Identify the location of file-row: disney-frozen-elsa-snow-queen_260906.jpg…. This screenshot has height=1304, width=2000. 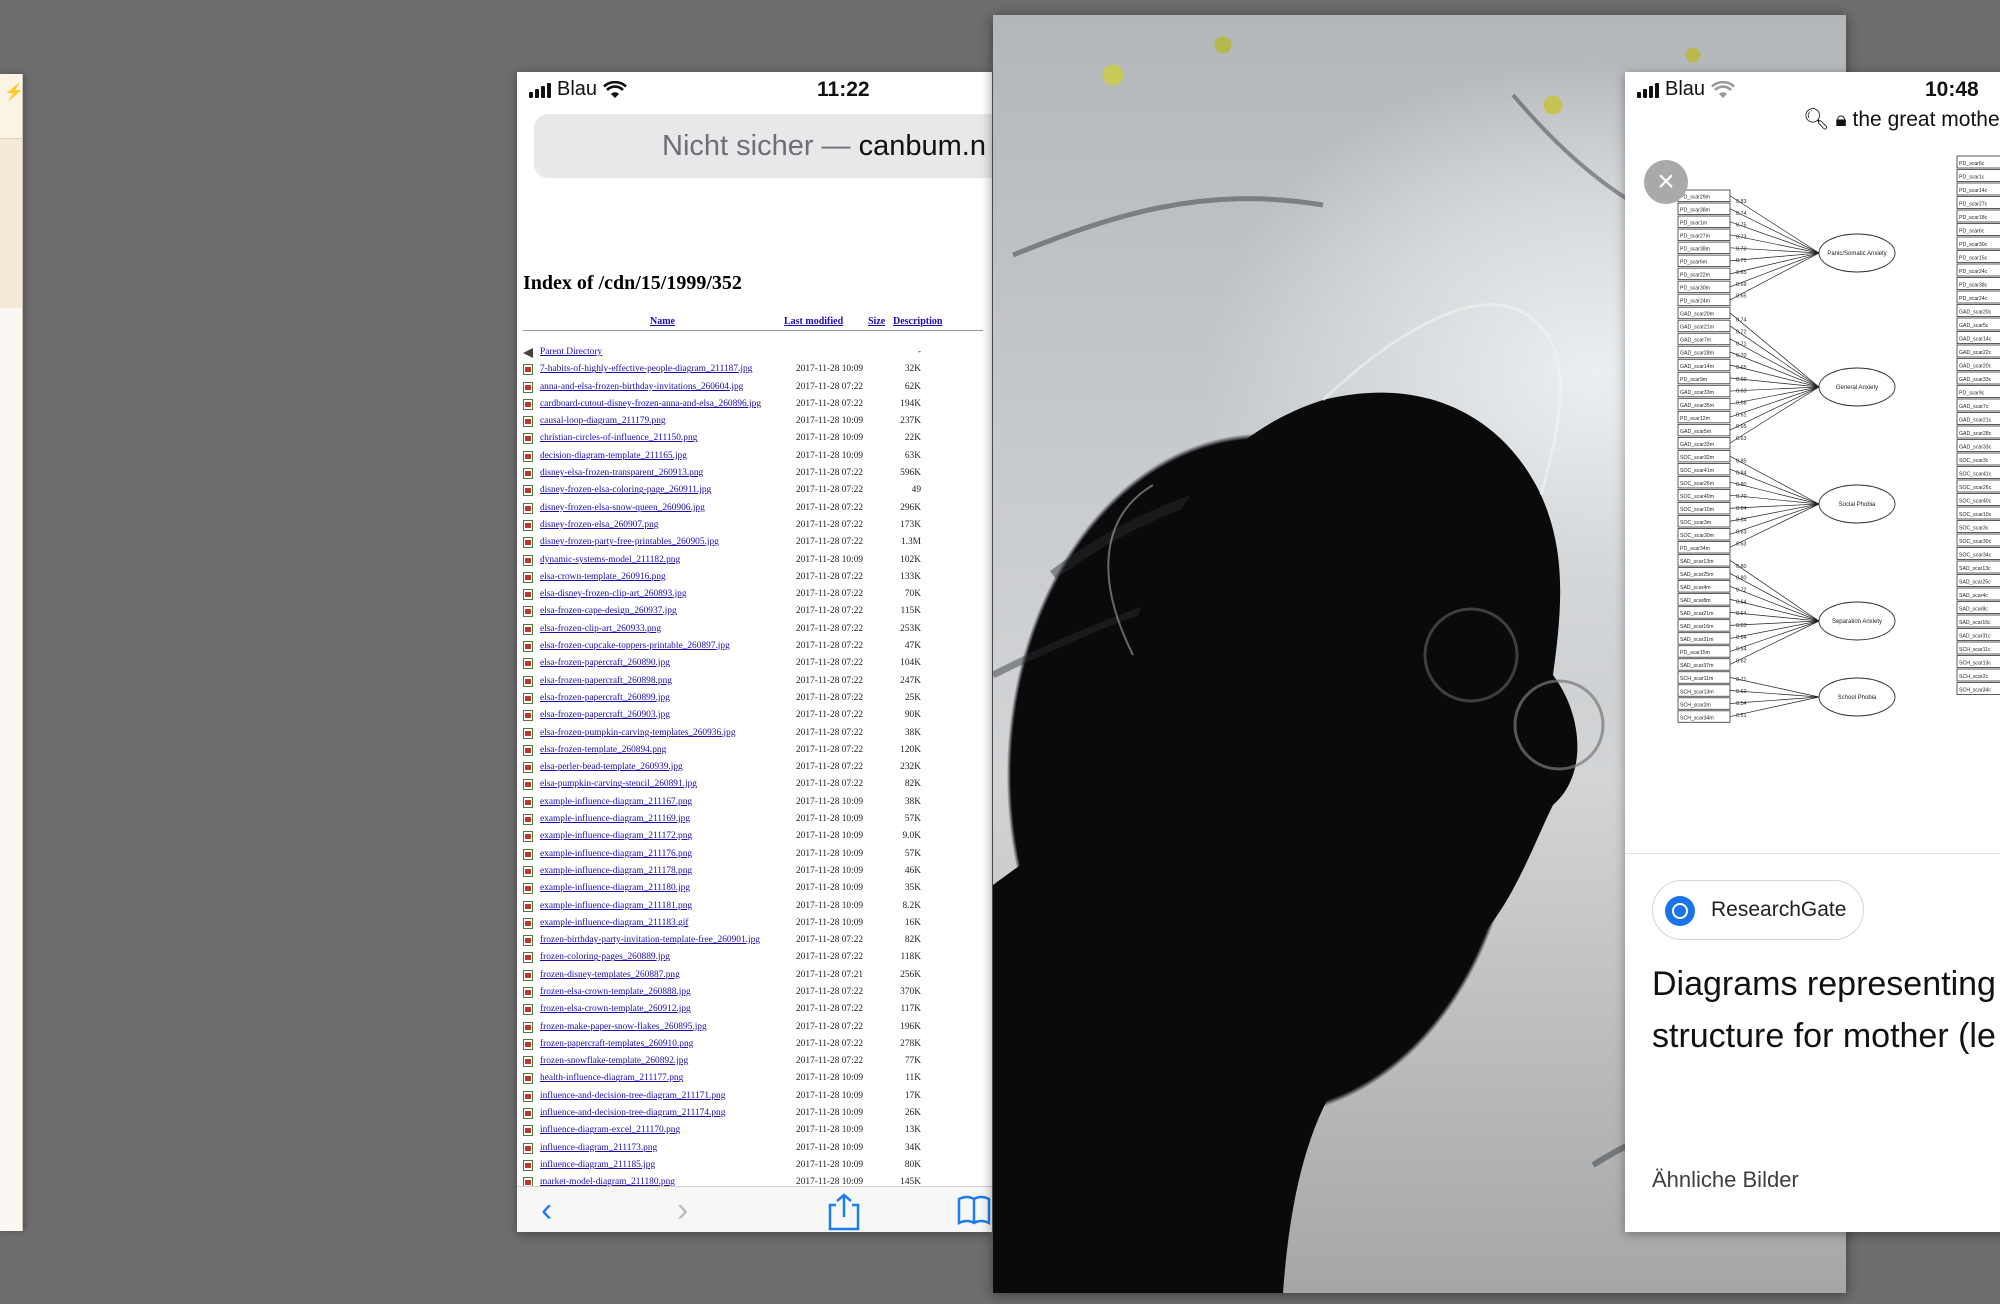
(757, 508).